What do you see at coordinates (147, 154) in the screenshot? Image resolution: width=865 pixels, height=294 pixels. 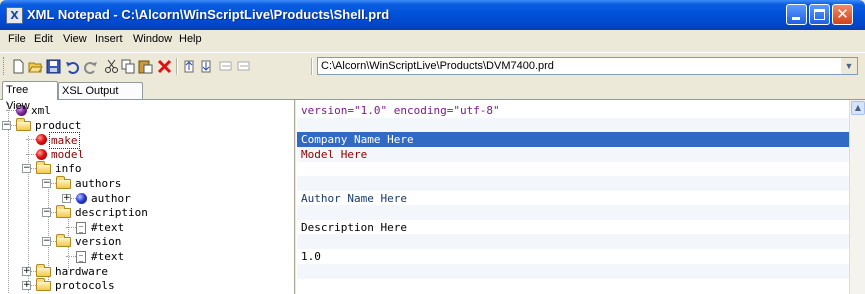 I see `tree-node-model: model` at bounding box center [147, 154].